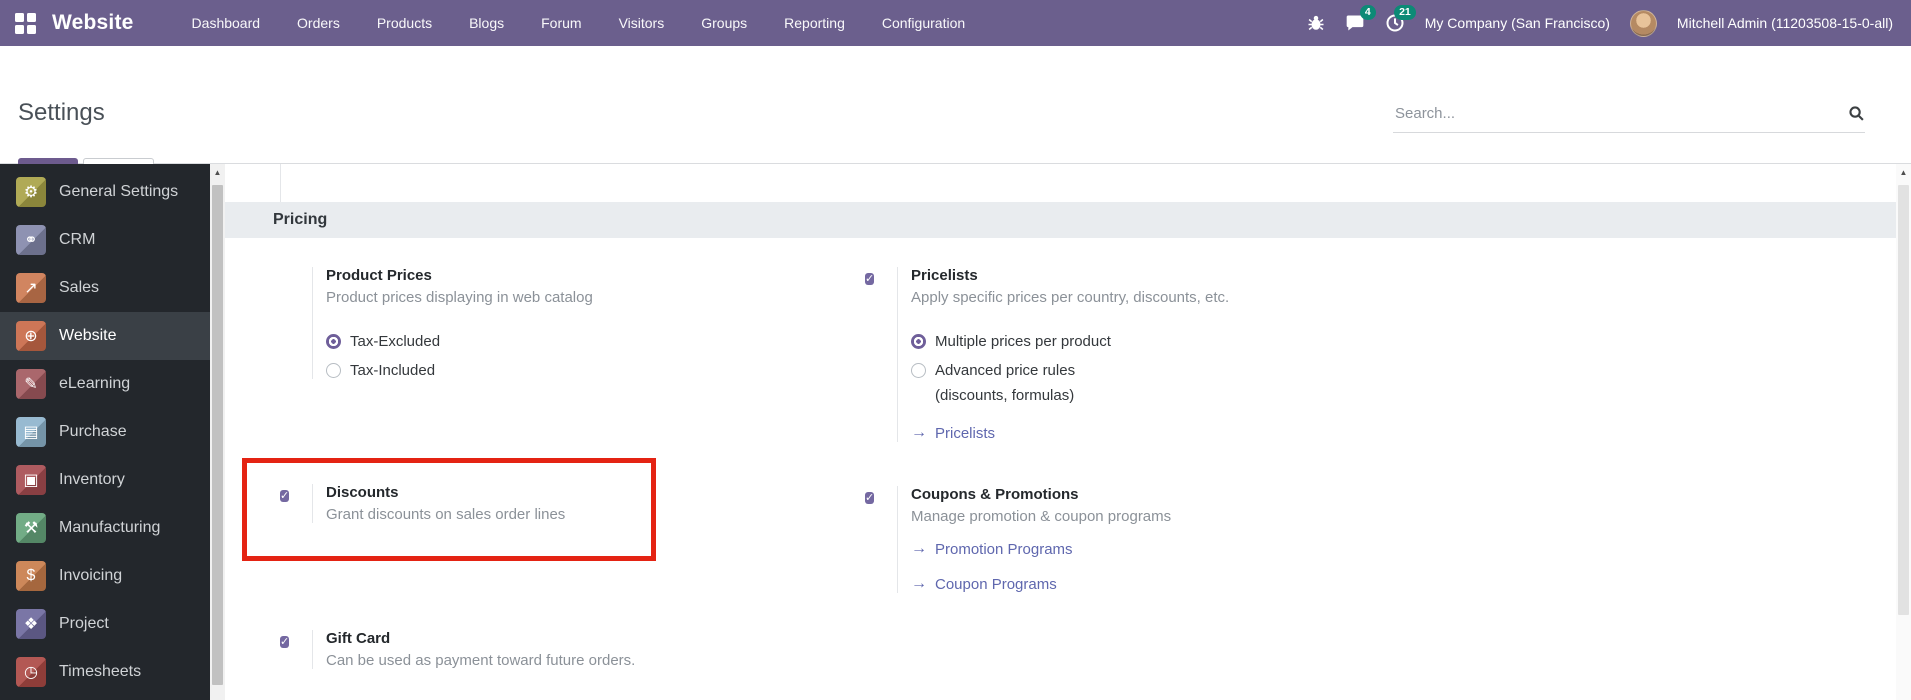 Image resolution: width=1911 pixels, height=700 pixels. What do you see at coordinates (358, 638) in the screenshot?
I see `gift-card-title: Gift Card` at bounding box center [358, 638].